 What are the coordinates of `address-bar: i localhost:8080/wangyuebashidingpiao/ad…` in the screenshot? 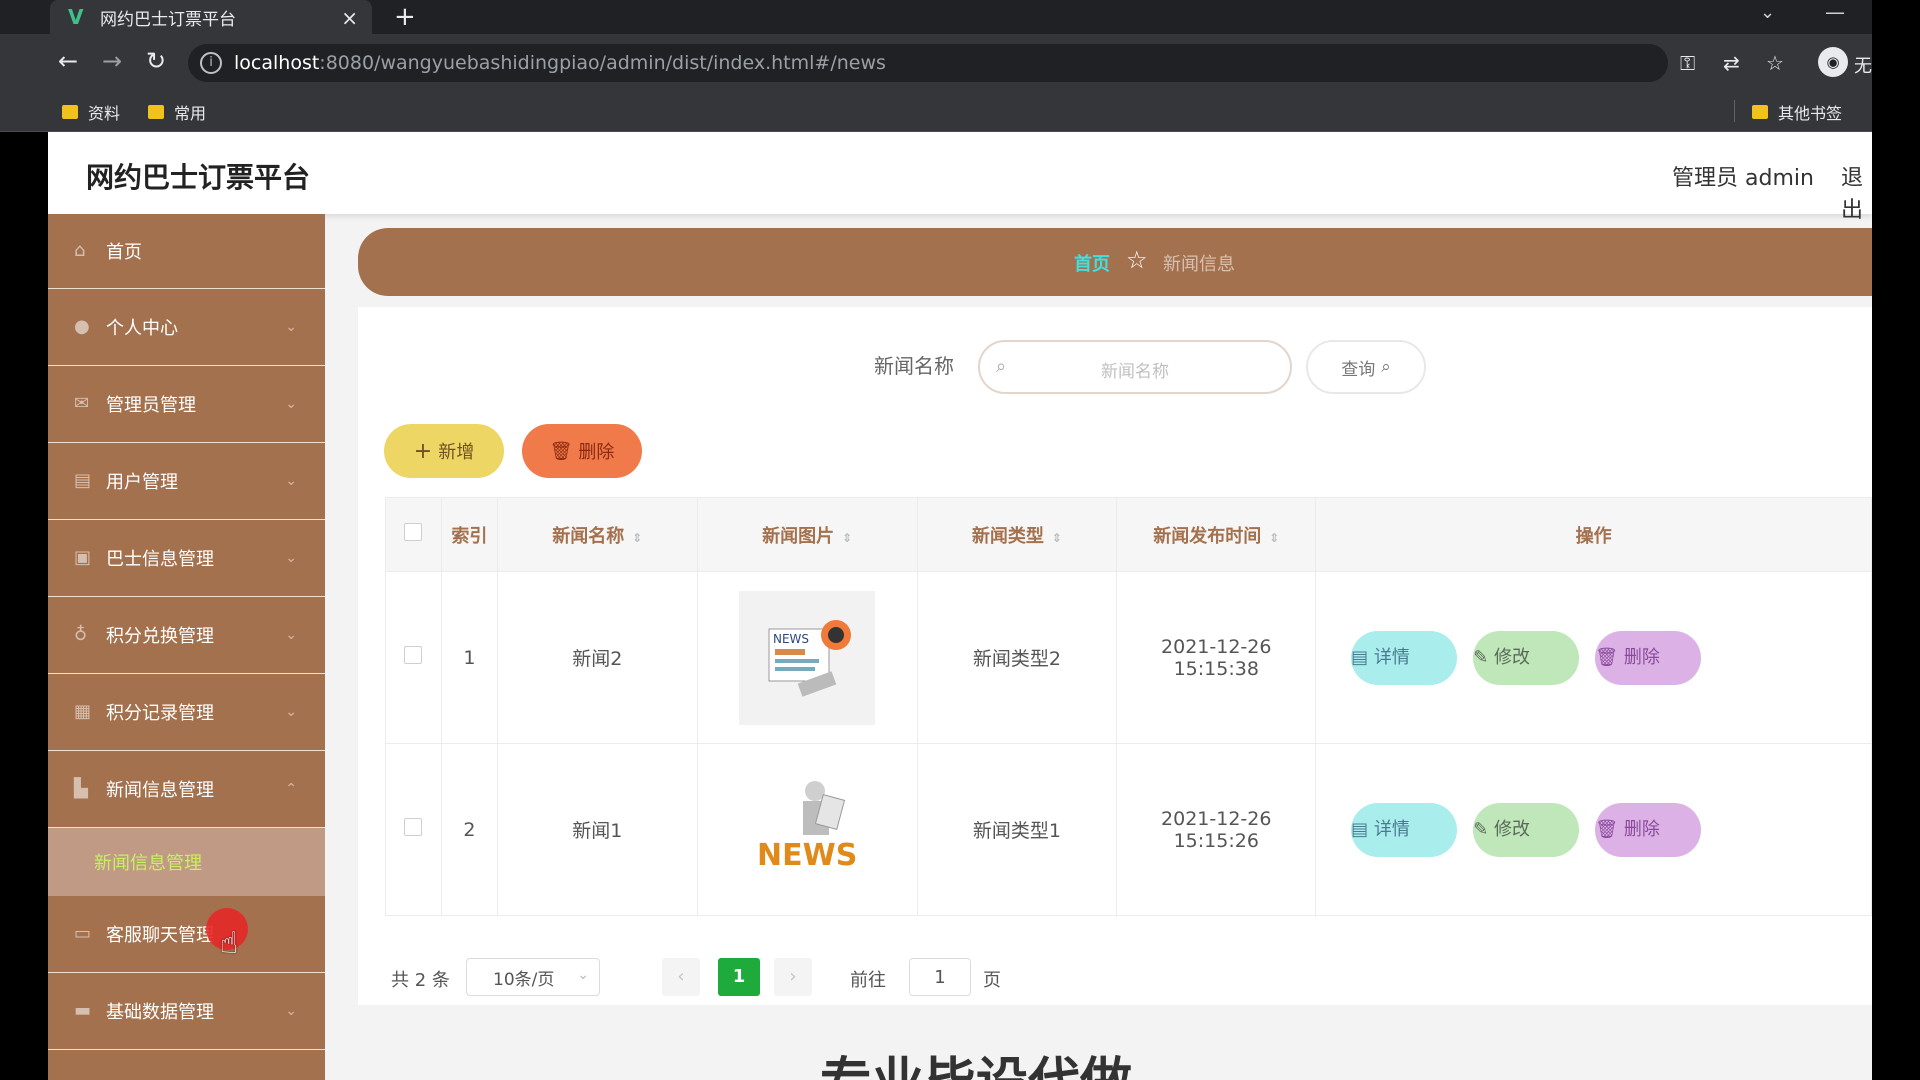 It's located at (928, 63).